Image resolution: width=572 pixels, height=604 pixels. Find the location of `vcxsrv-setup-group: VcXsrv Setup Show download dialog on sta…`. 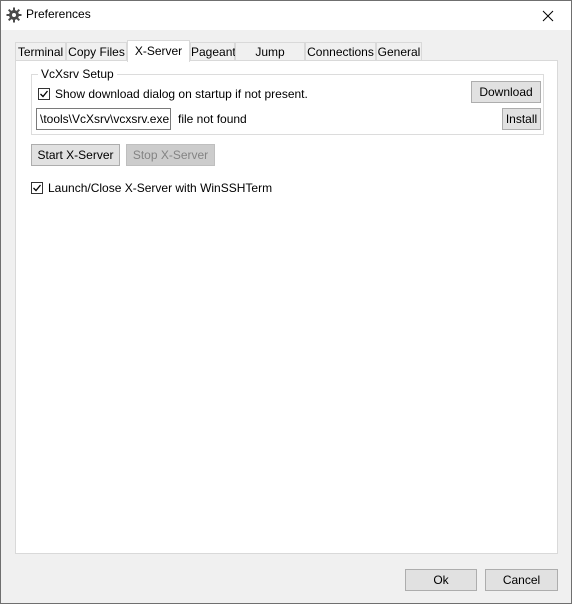

vcxsrv-setup-group: VcXsrv Setup Show download dialog on sta… is located at coordinates (287, 101).